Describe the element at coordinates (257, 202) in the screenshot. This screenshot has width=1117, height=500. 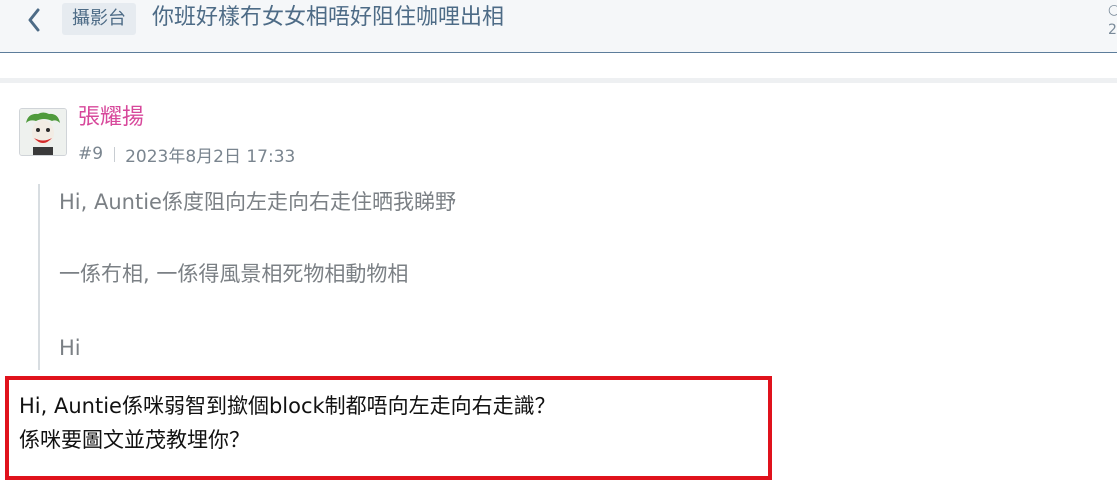
I see `quote-line: Hi, Auntie係度阻向左走向右走住晒我睇野` at that location.